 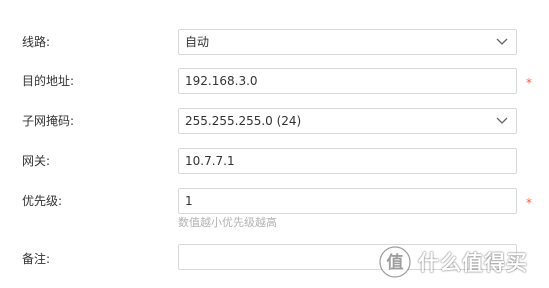 What do you see at coordinates (227, 222) in the screenshot?
I see `priority-hint: 数值越小优先级越高` at bounding box center [227, 222].